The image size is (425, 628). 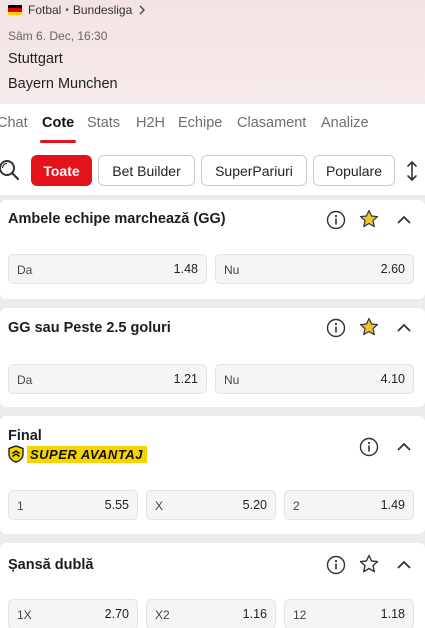 What do you see at coordinates (314, 379) in the screenshot?
I see `odd-button: Nu 4.10` at bounding box center [314, 379].